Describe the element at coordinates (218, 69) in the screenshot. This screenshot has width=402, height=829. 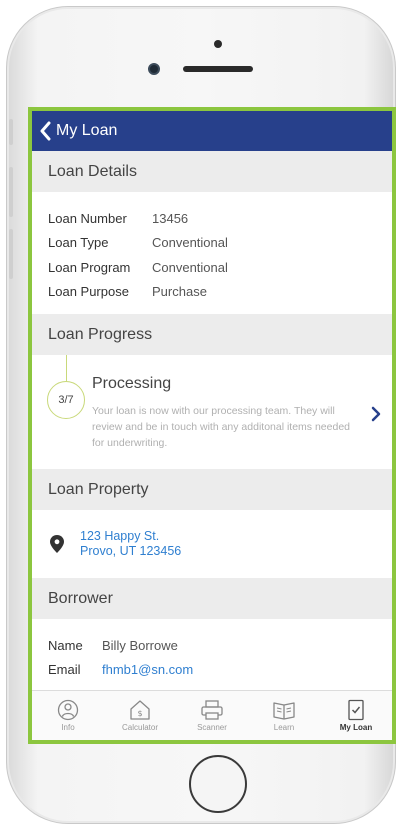
I see `earpiece-speaker` at that location.